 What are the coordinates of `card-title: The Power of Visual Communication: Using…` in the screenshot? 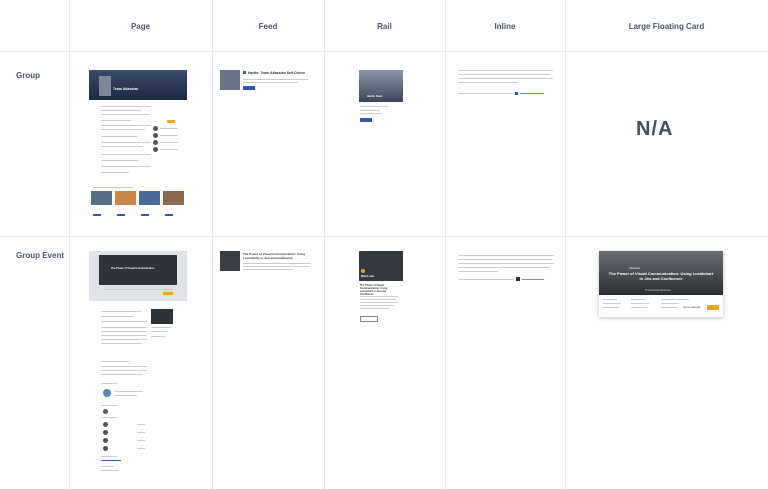 It's located at (661, 276).